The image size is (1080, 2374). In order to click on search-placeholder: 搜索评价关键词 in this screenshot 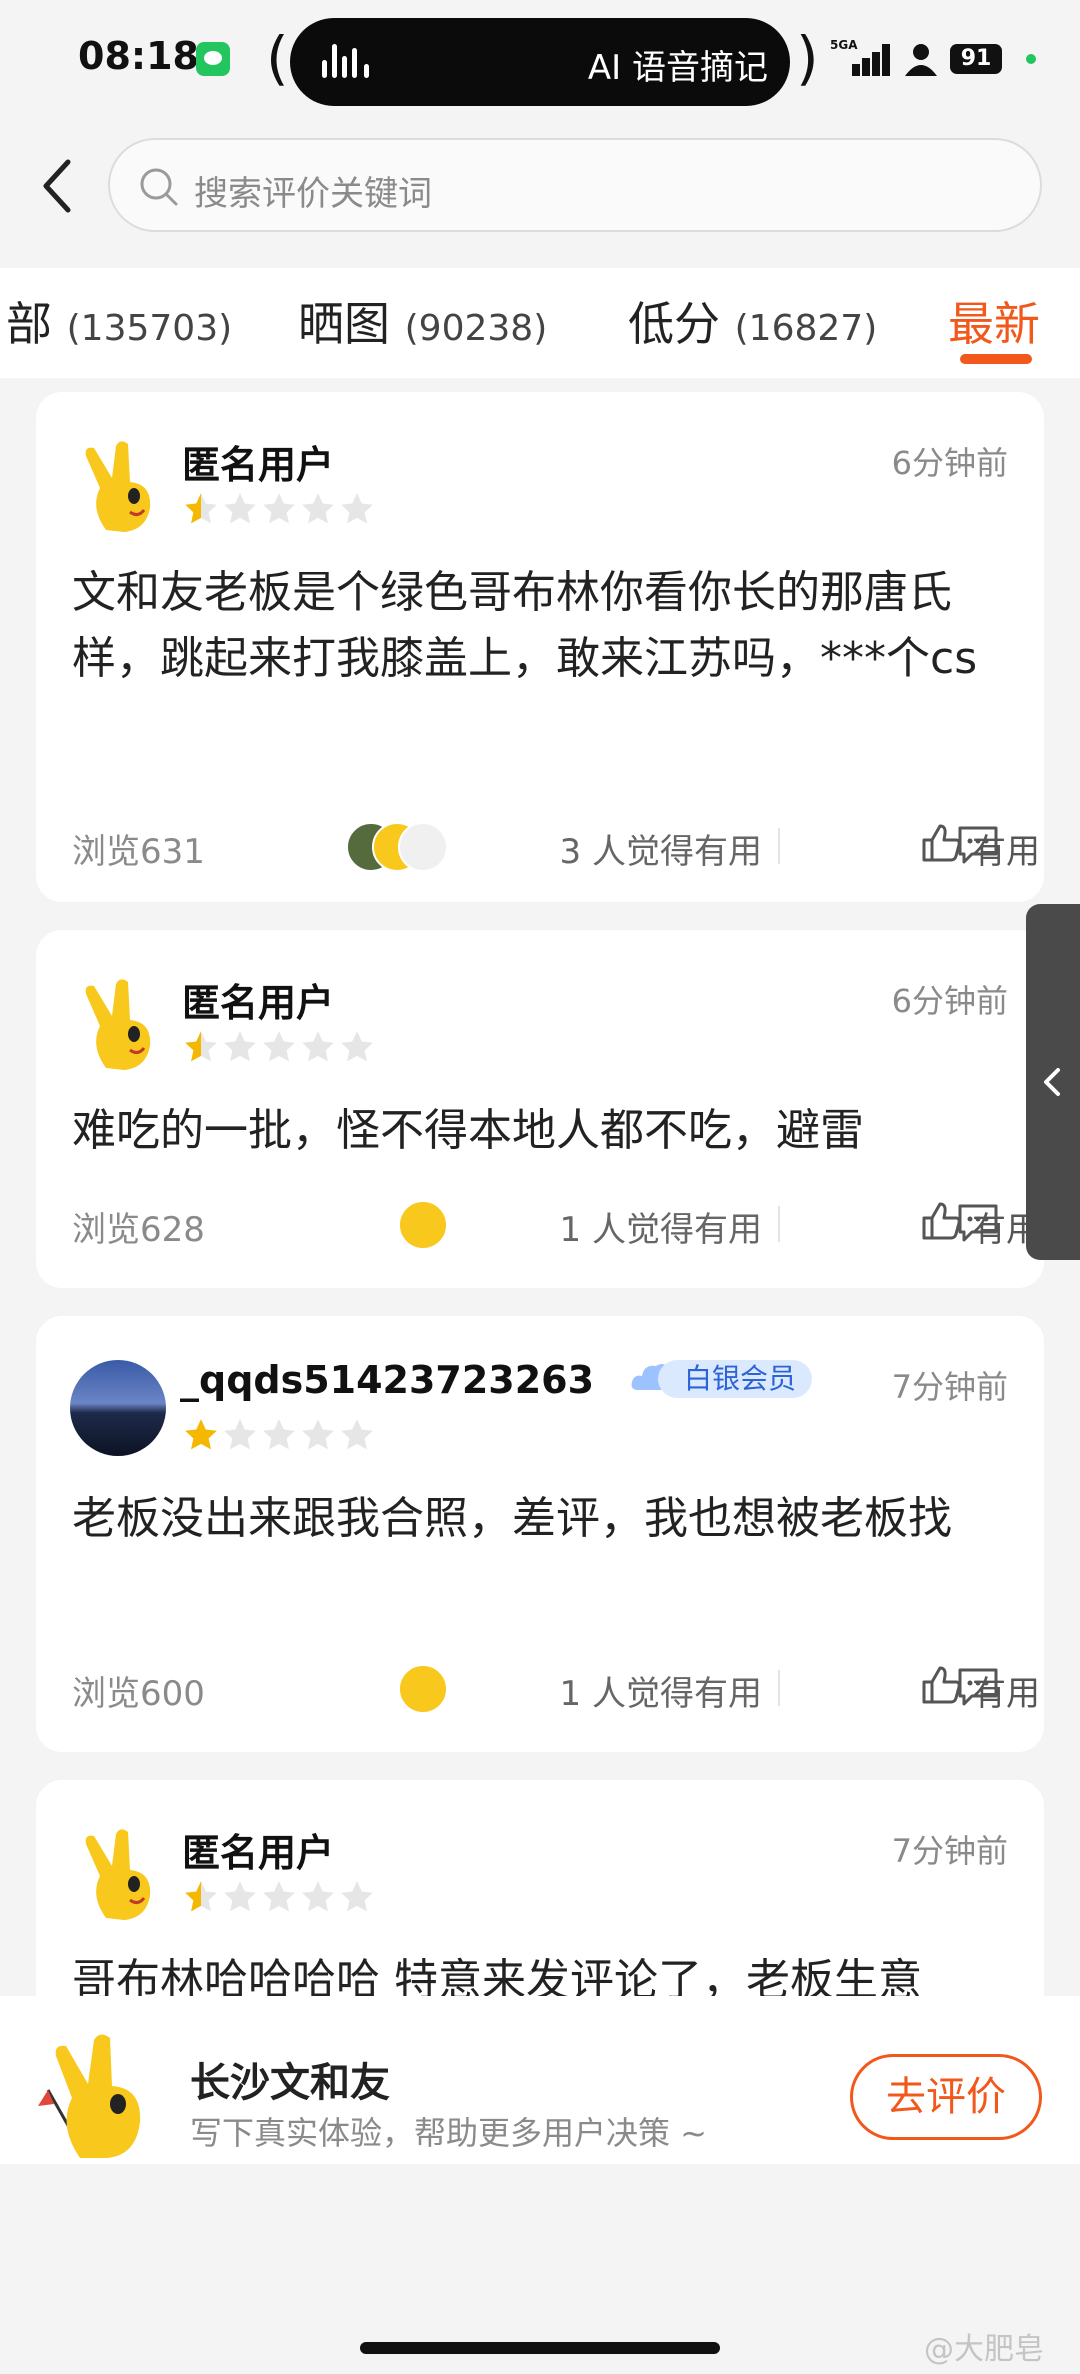, I will do `click(313, 194)`.